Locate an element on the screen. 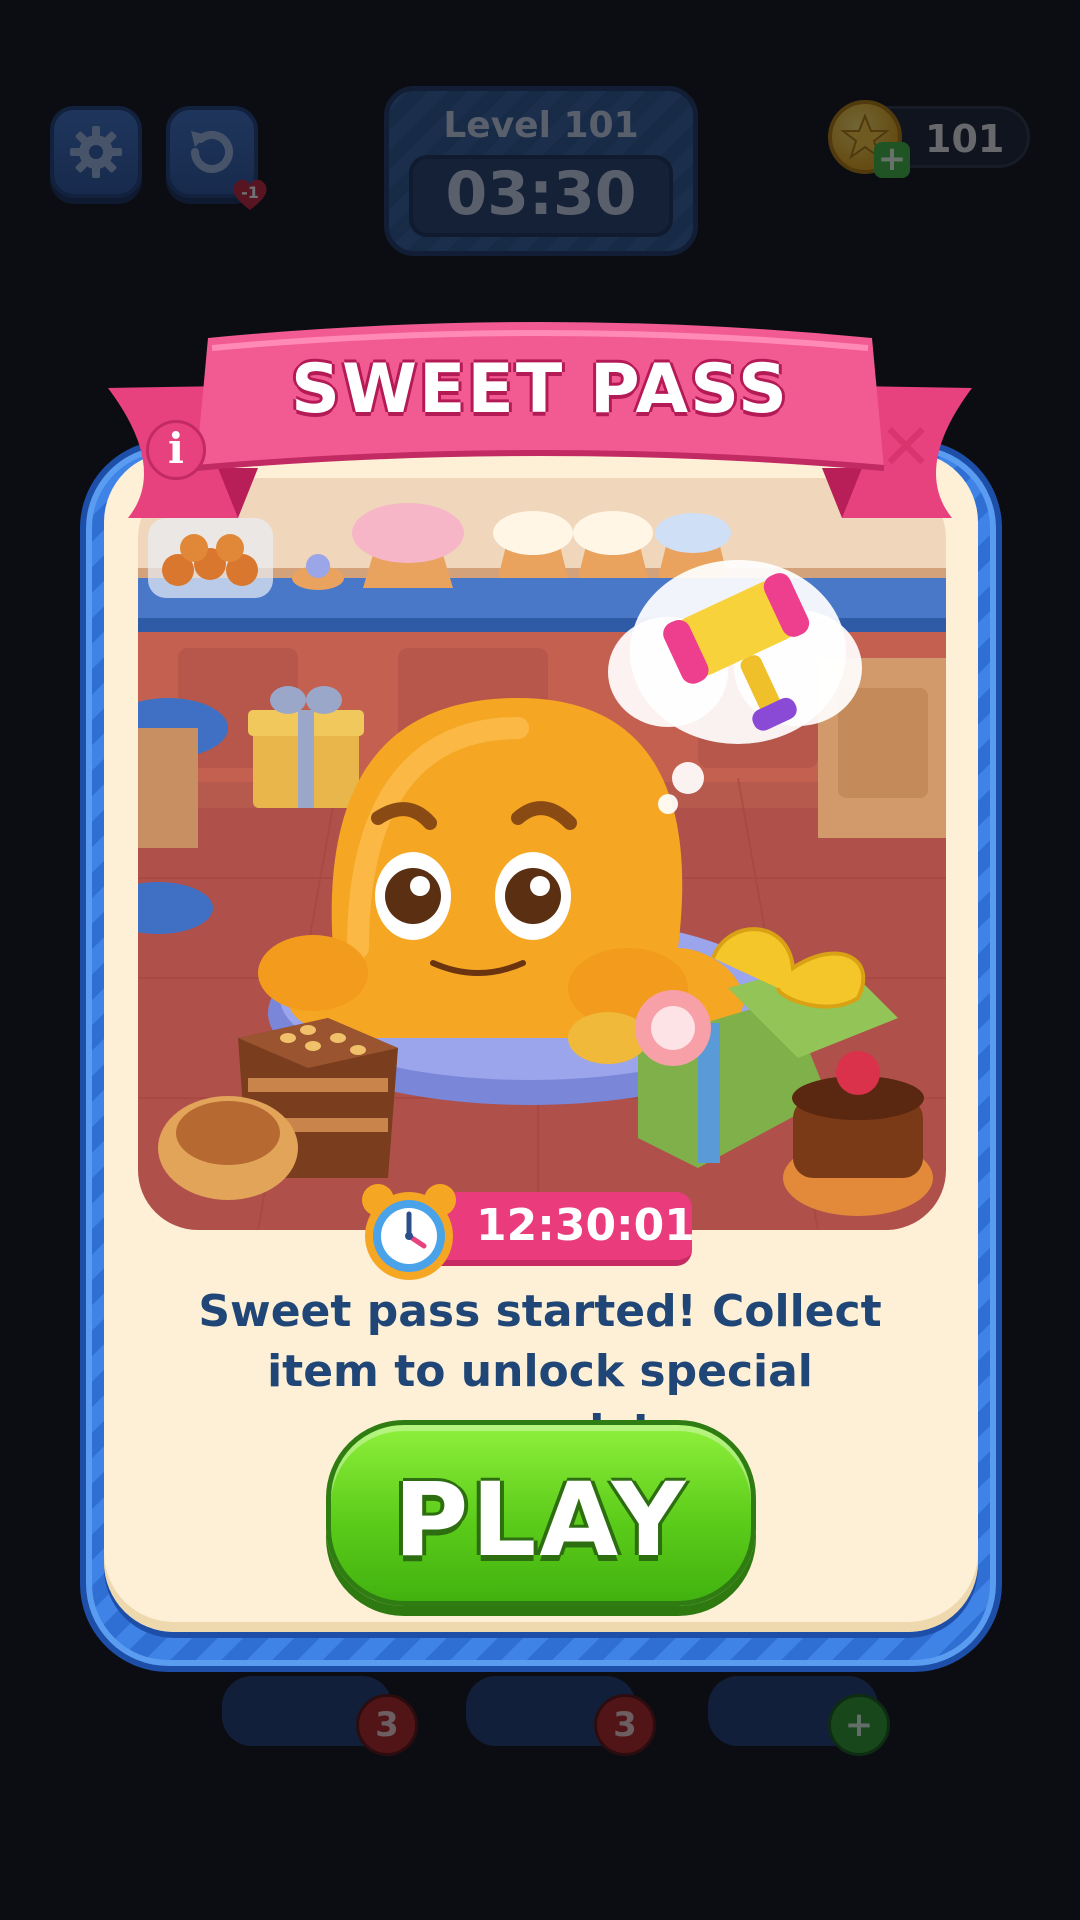 The height and width of the screenshot is (1920, 1080). level-panel: Level 101 03:30 is located at coordinates (541, 171).